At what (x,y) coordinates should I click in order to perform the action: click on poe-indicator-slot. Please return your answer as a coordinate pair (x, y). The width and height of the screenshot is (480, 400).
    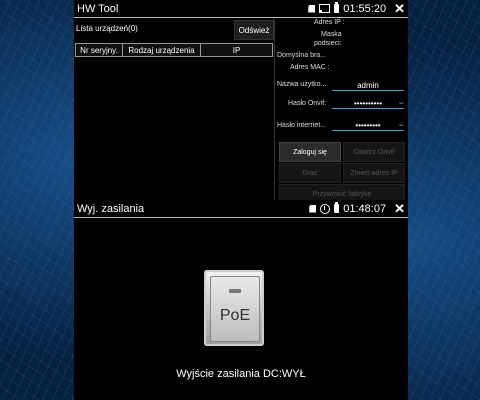
    Looking at the image, I should click on (235, 291).